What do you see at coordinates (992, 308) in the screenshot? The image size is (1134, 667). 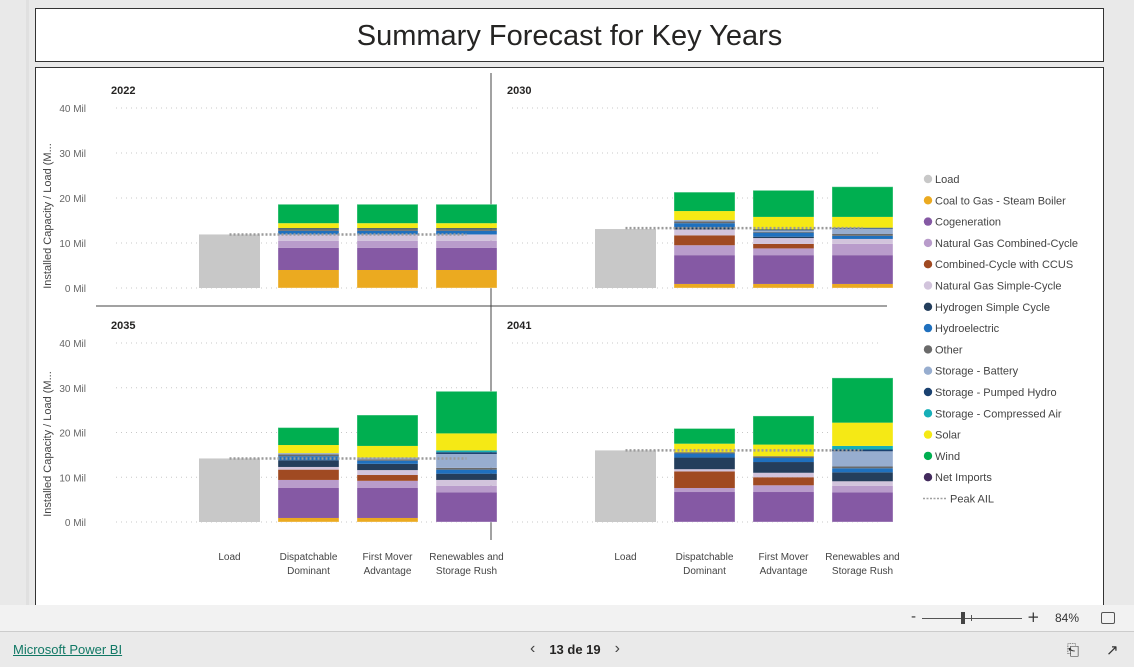 I see `legend-label: Hydrogen Simple Cycle` at bounding box center [992, 308].